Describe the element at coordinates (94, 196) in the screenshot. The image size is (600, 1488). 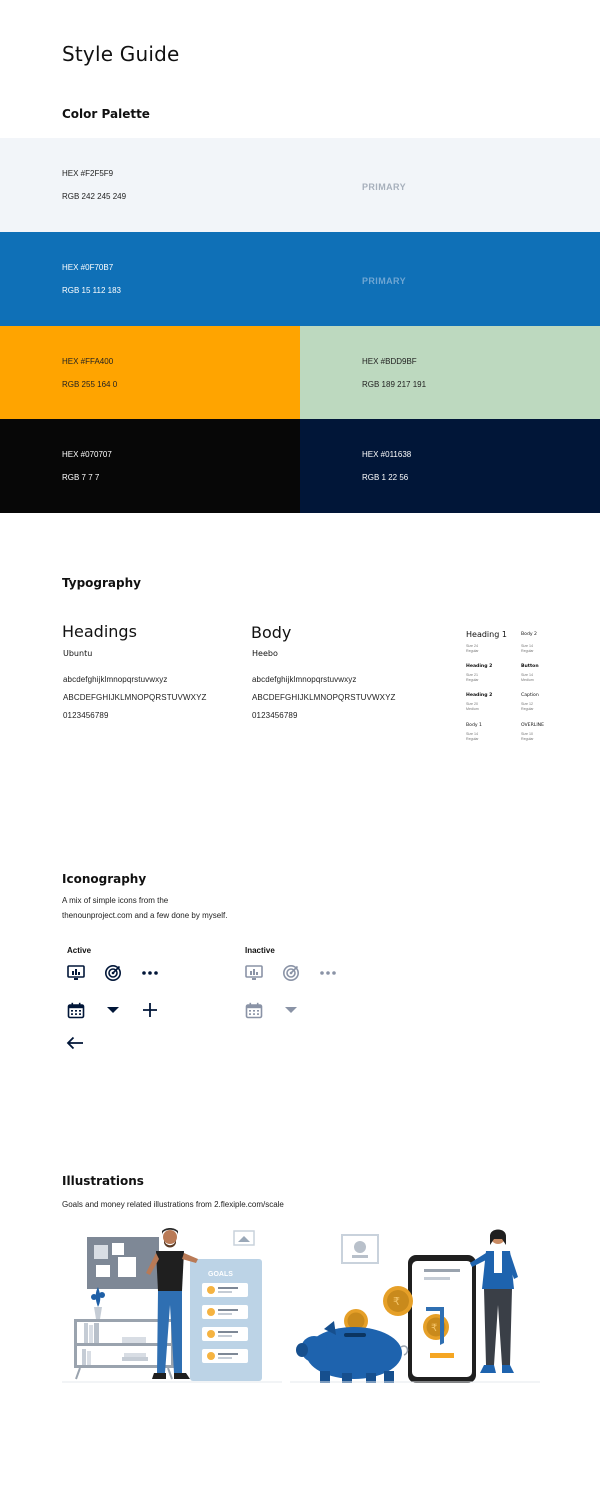
I see `swatch-rgb: RGB 242 245 249` at that location.